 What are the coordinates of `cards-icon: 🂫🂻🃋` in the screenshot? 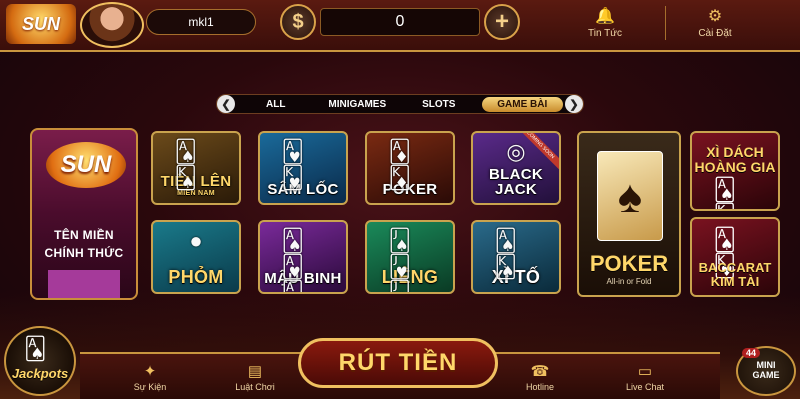 It's located at (400, 261).